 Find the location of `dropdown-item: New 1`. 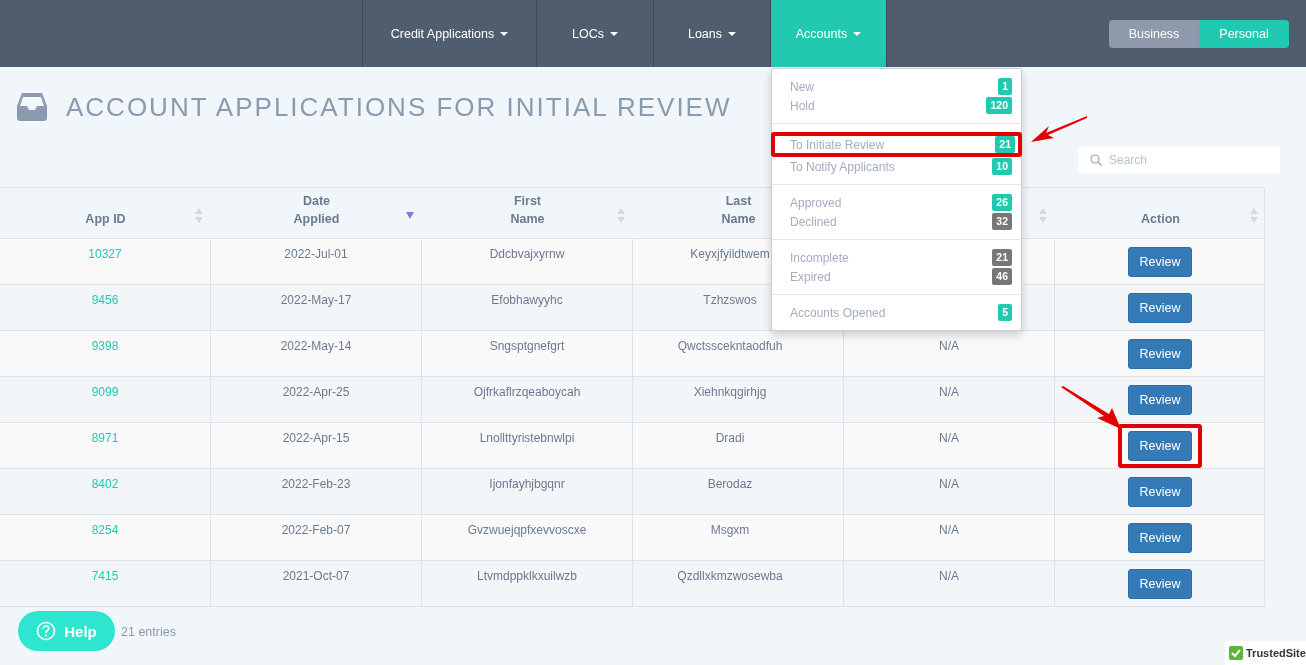

dropdown-item: New 1 is located at coordinates (896, 86).